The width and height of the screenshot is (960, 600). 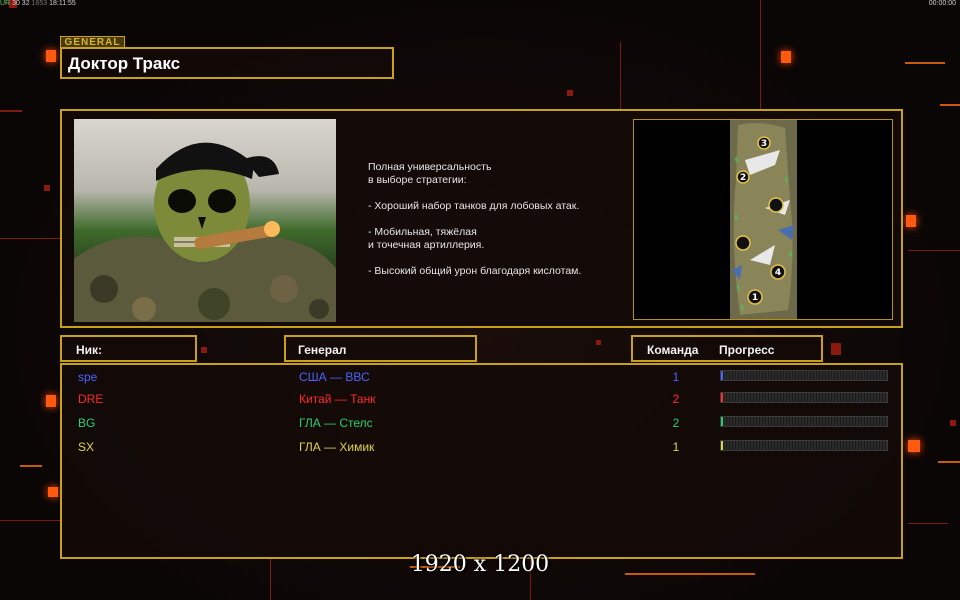 What do you see at coordinates (334, 377) in the screenshot?
I see `player-general: США — ВВС` at bounding box center [334, 377].